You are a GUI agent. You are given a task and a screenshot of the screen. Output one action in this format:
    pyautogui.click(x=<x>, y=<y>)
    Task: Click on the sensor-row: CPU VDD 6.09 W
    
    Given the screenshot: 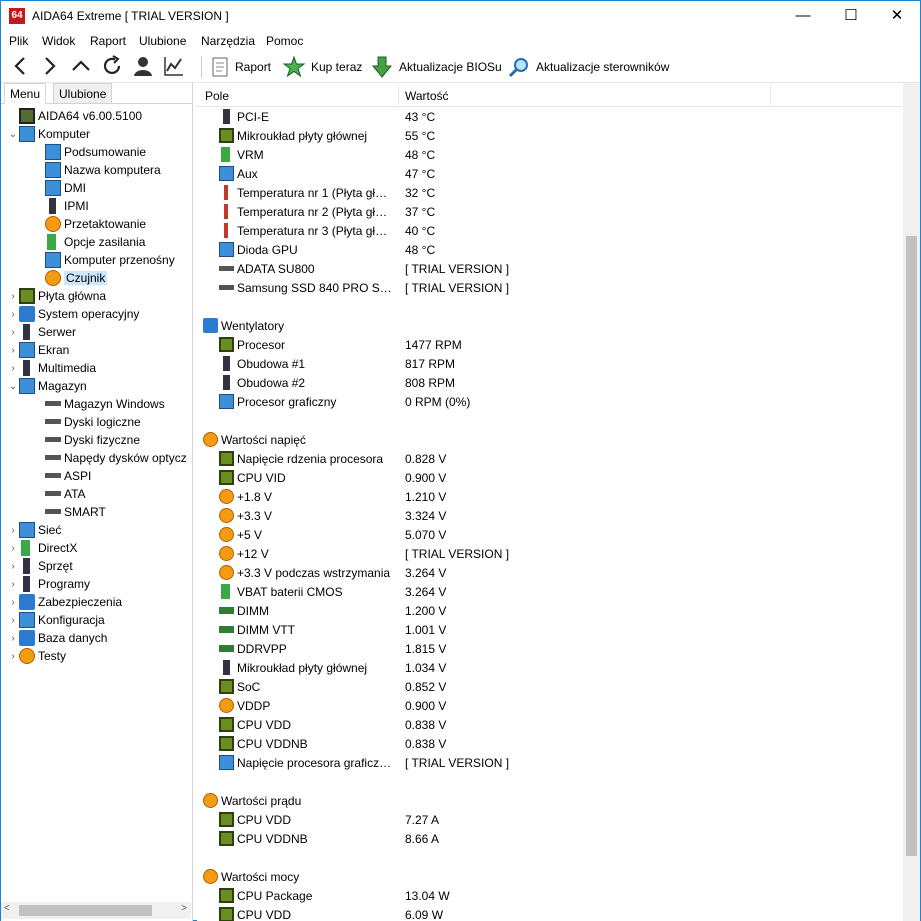 What is the action you would take?
    pyautogui.click(x=549, y=913)
    